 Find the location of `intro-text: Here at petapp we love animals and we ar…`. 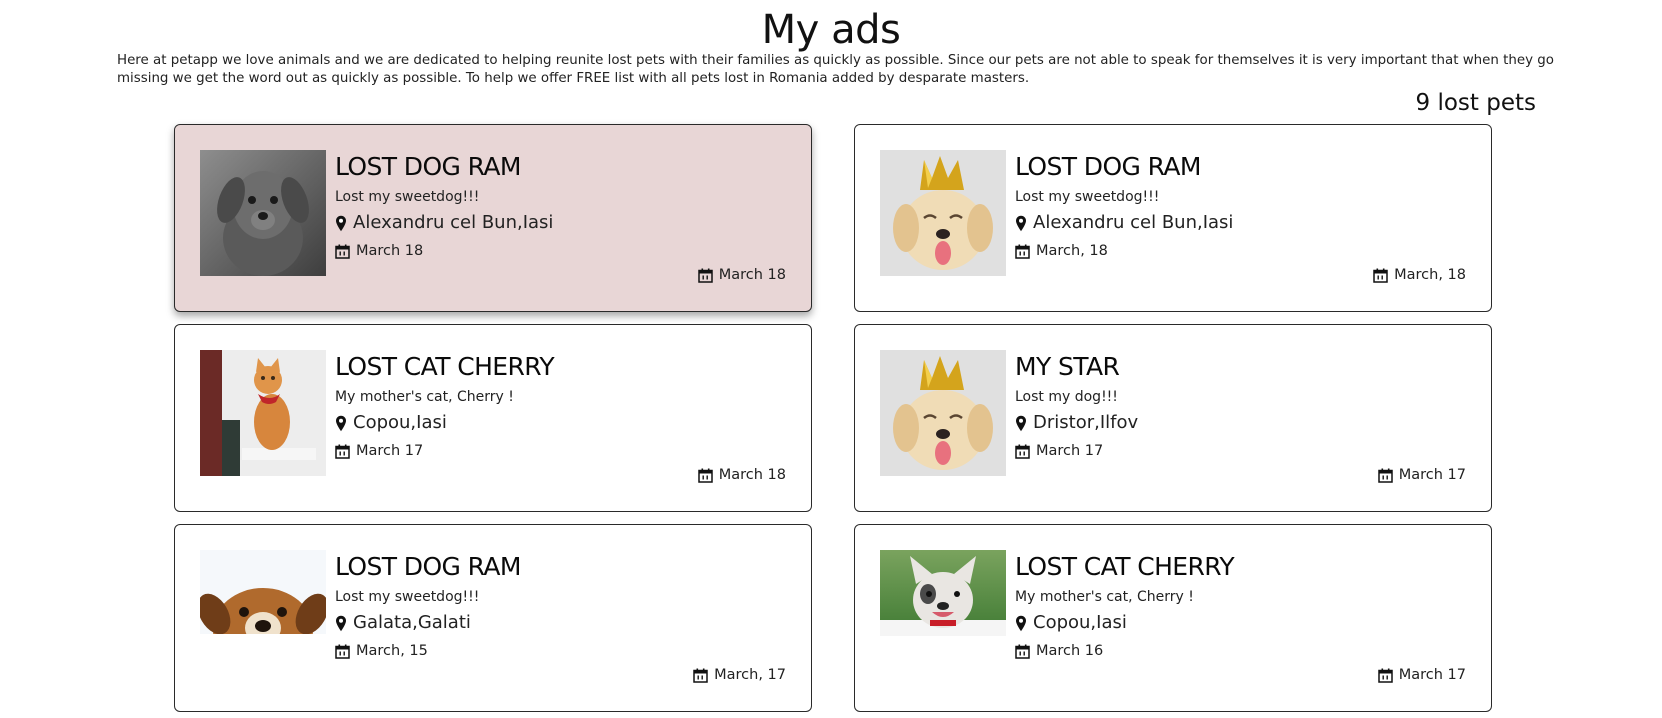

intro-text: Here at petapp we love animals and we ar… is located at coordinates (835, 69).